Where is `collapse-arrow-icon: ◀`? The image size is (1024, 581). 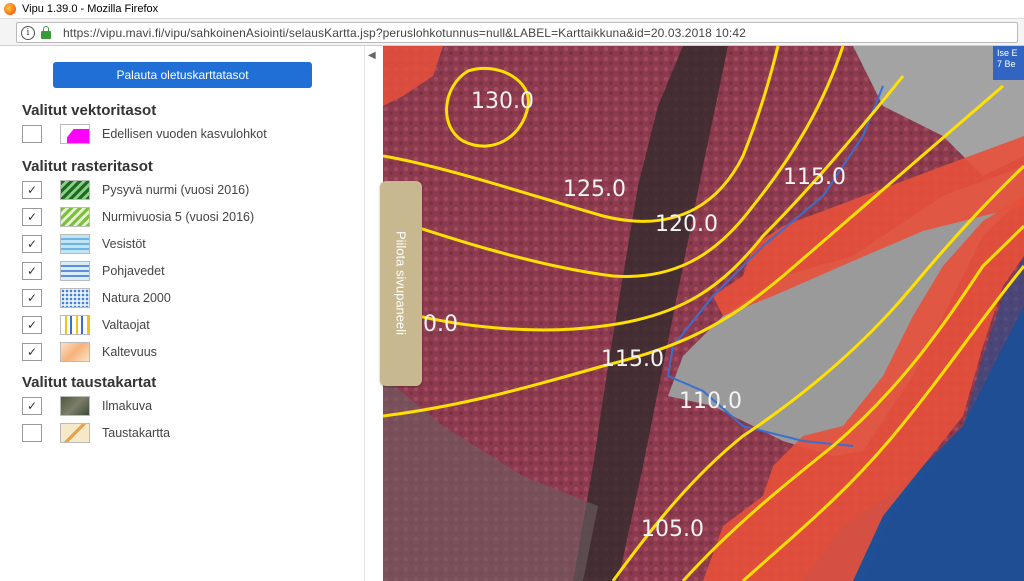 collapse-arrow-icon: ◀ is located at coordinates (372, 55).